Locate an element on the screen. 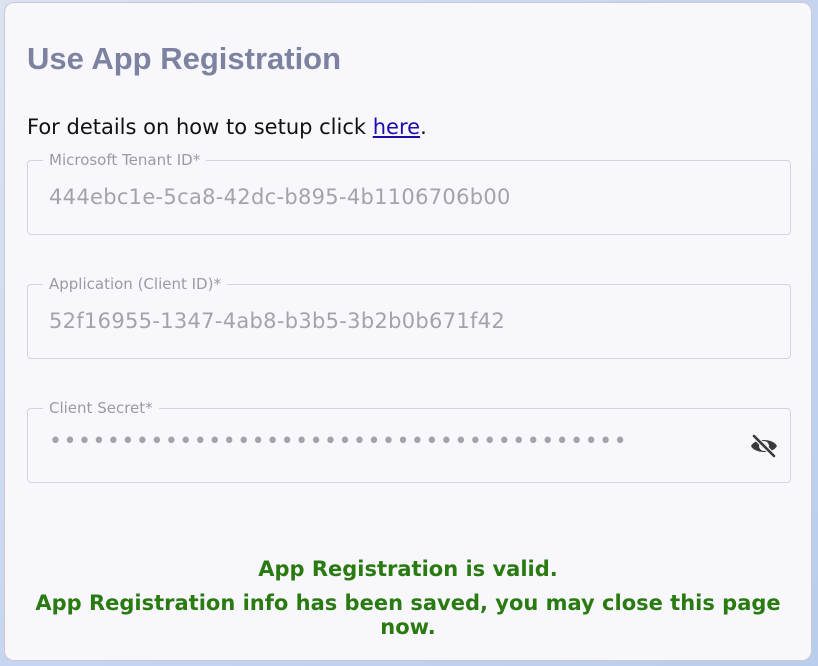  setup-instructions-suffix: . is located at coordinates (423, 127).